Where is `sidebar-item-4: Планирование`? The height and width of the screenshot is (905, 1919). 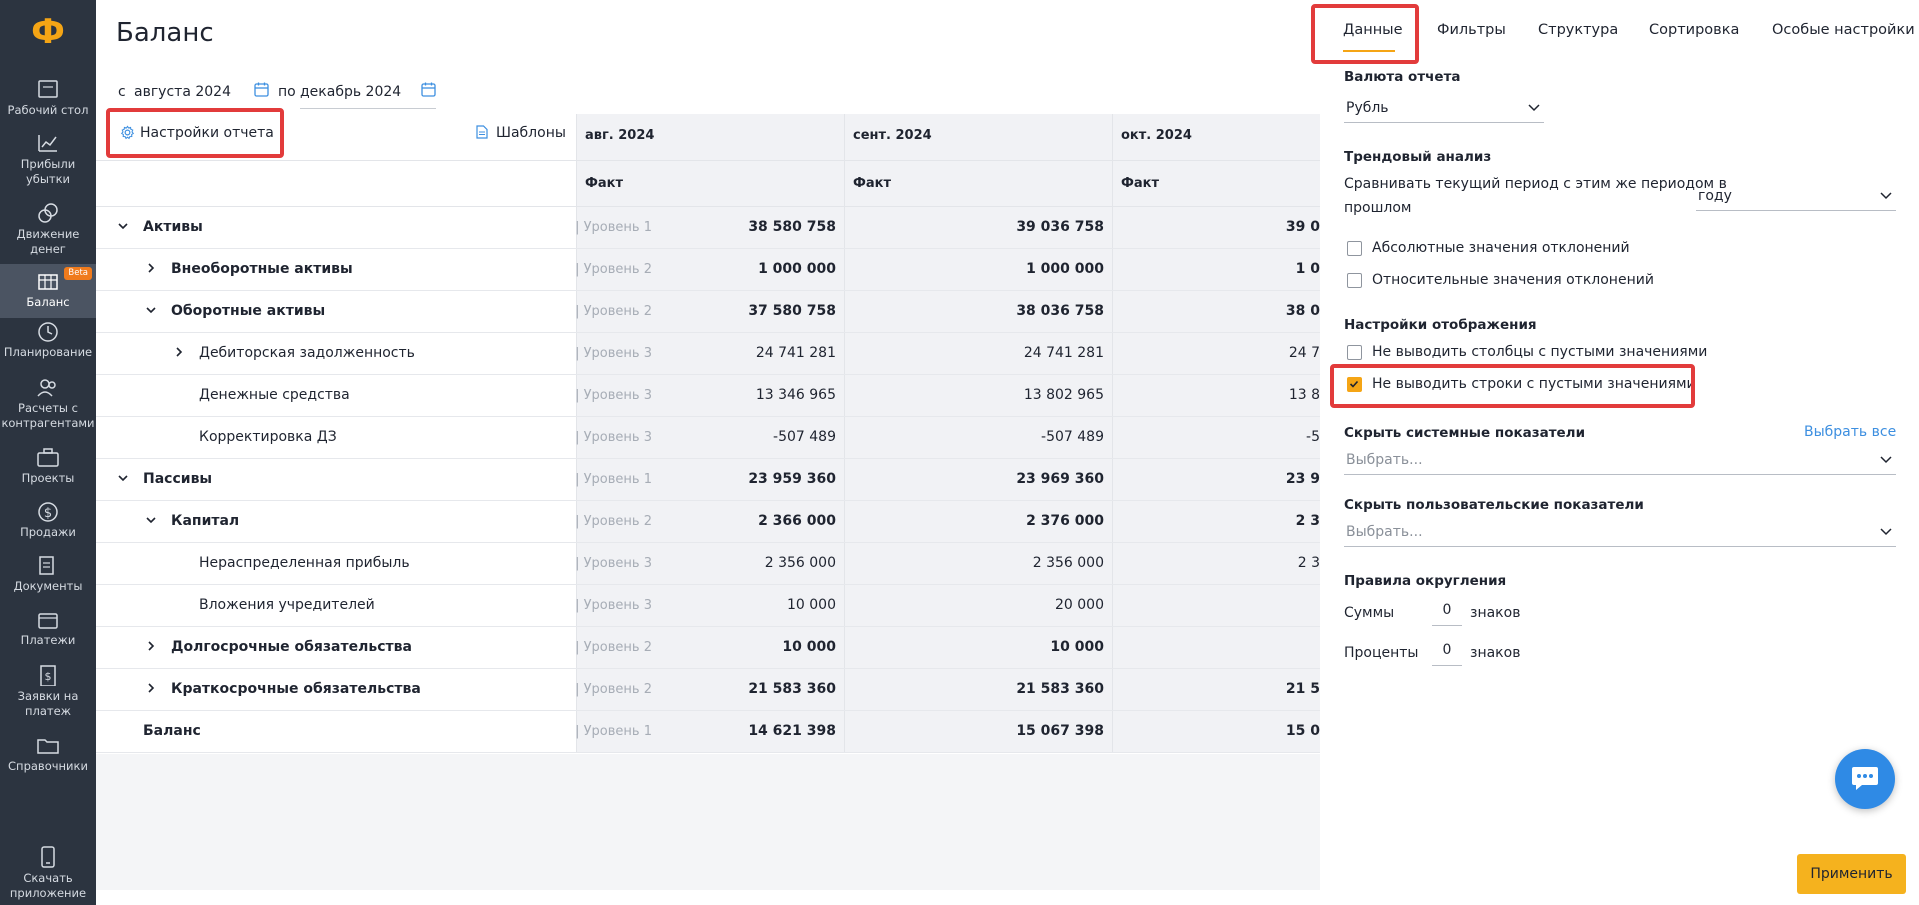
sidebar-item-4: Планирование is located at coordinates (48, 341).